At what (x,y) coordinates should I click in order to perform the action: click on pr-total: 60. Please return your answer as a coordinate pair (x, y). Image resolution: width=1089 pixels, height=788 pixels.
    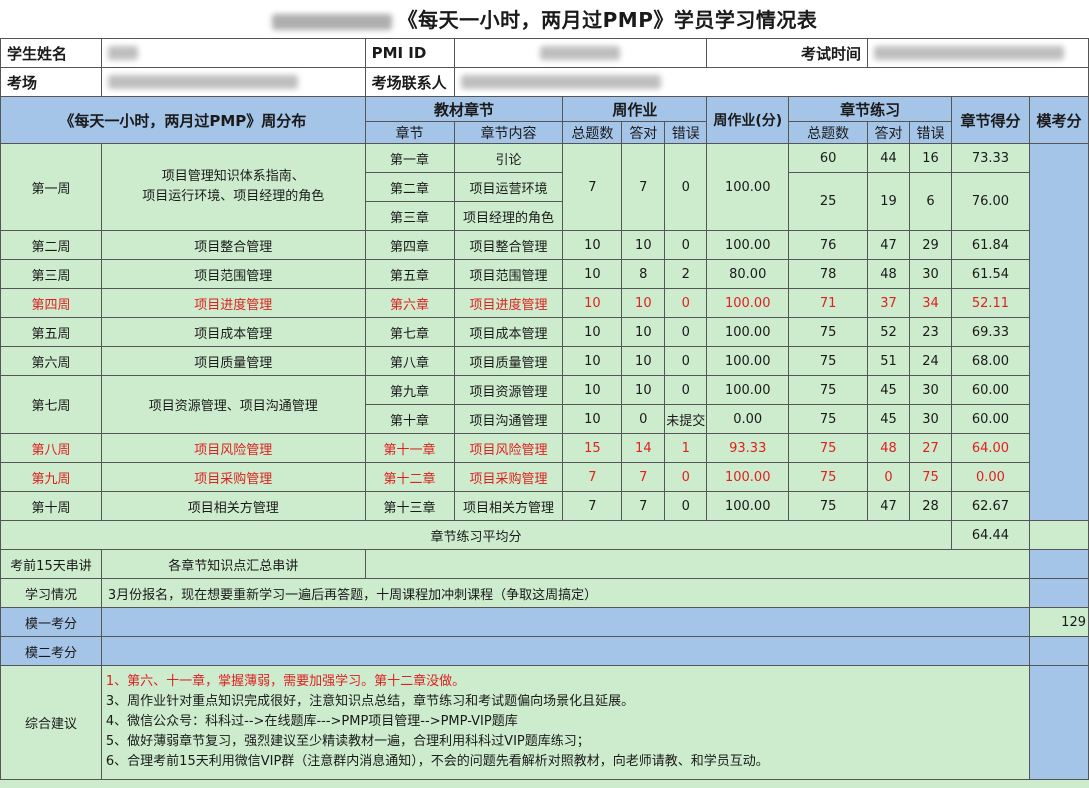
    Looking at the image, I should click on (828, 158).